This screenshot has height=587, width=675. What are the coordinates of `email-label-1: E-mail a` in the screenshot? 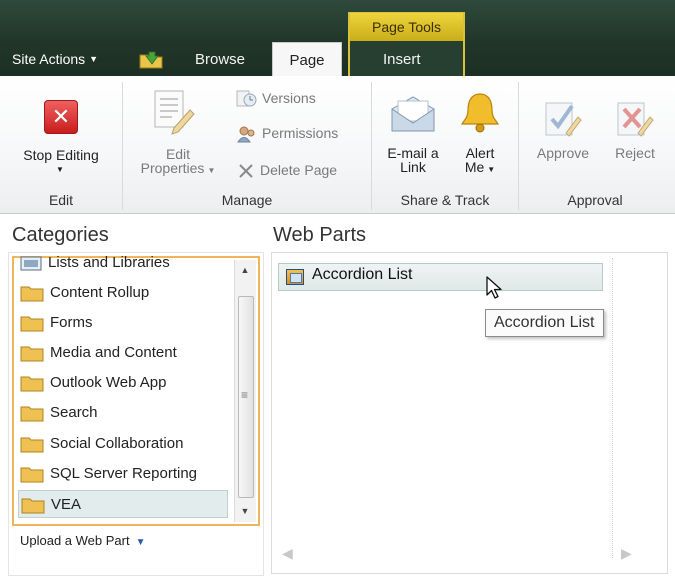 It's located at (413, 153).